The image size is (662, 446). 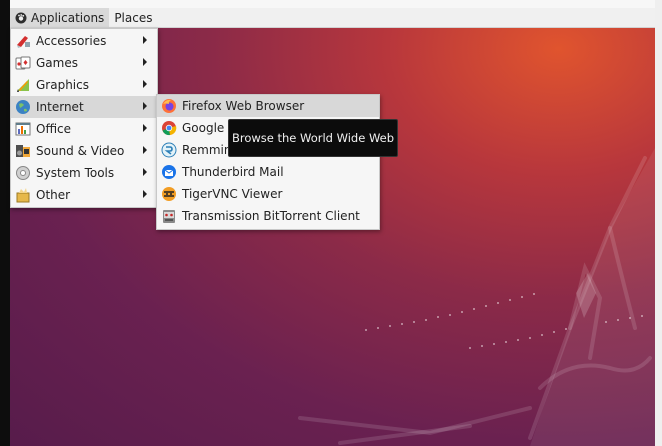 What do you see at coordinates (332, 18) in the screenshot?
I see `top-panel: Applications Places` at bounding box center [332, 18].